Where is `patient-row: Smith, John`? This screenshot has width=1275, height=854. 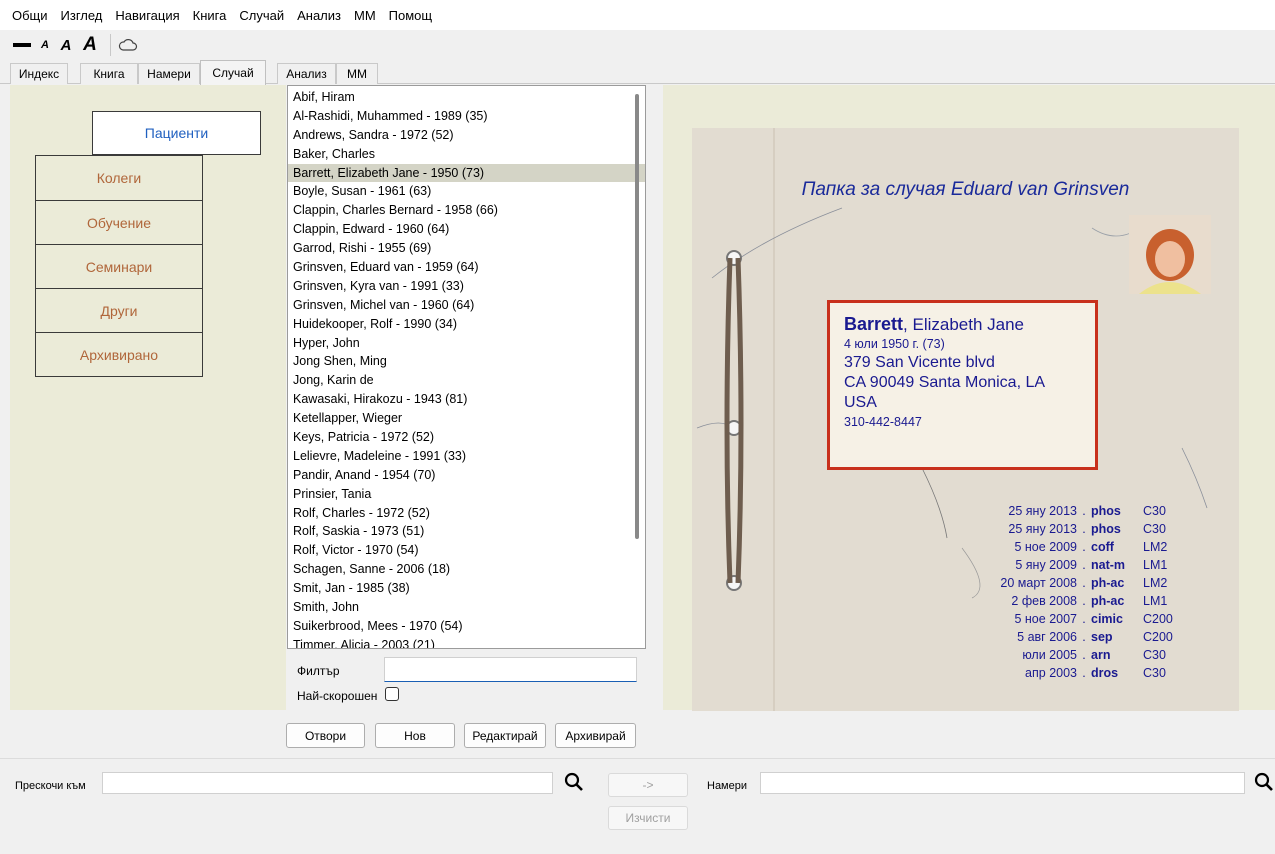 patient-row: Smith, John is located at coordinates (466, 607).